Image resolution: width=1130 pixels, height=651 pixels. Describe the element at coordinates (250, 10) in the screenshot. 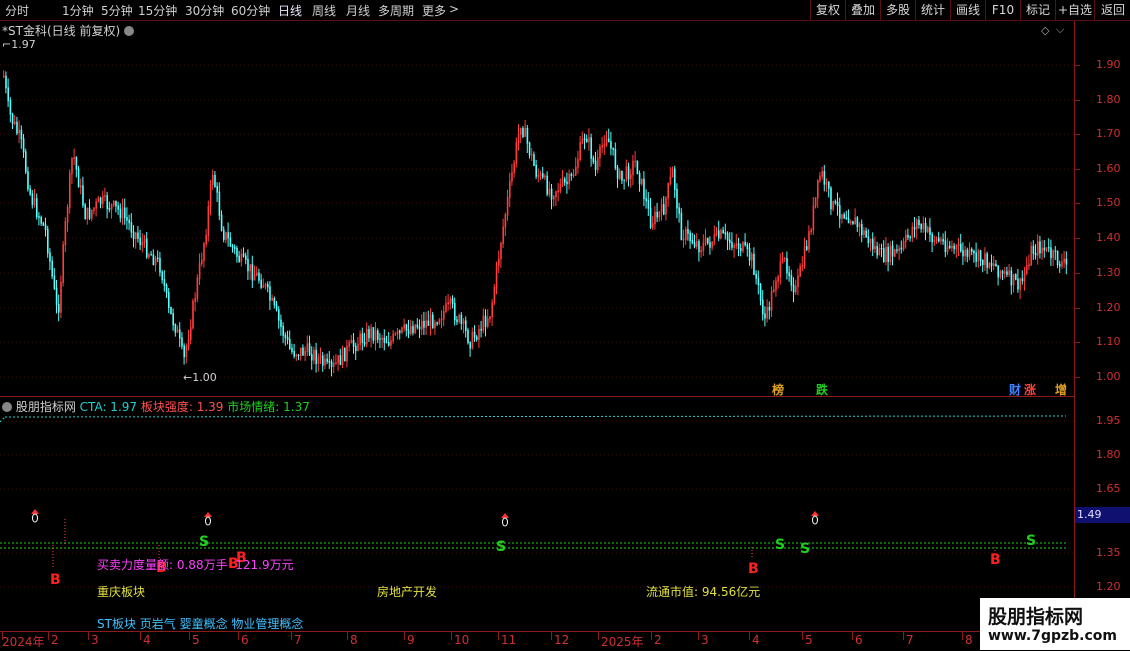

I see `period-tab-60min: 60分钟` at that location.